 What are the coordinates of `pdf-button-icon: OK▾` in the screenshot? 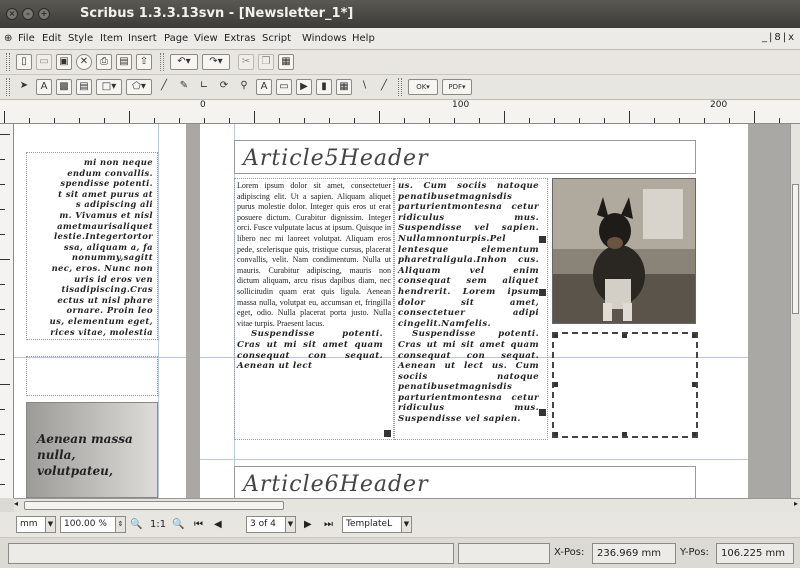 It's located at (423, 87).